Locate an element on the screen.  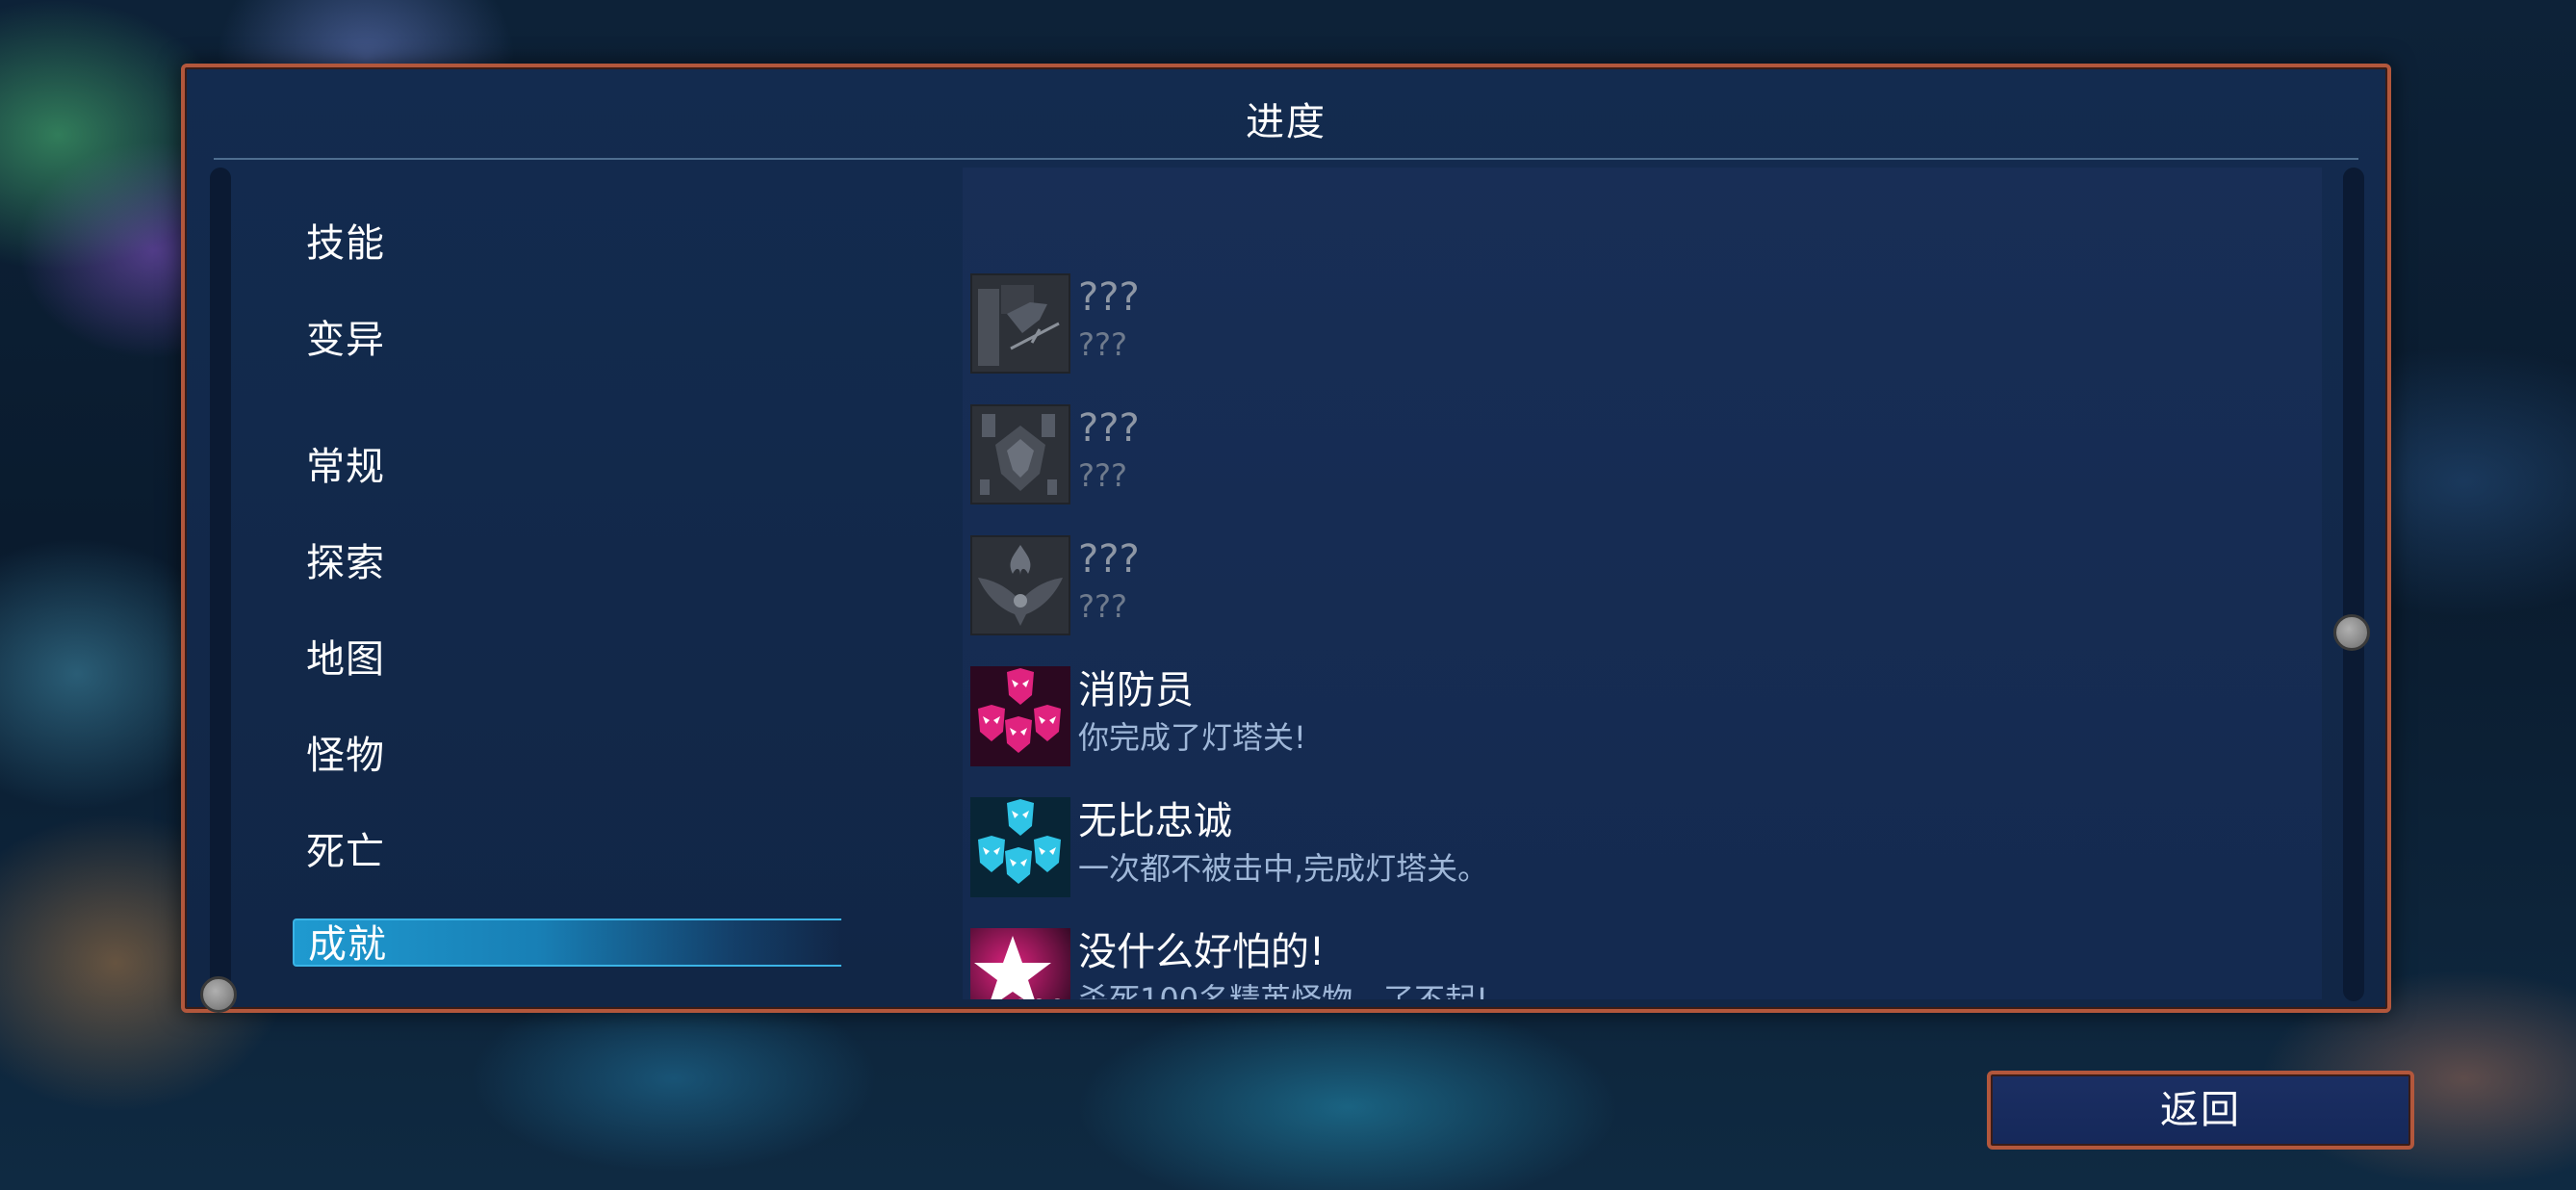
achievement-title: 没什么好怕的! is located at coordinates (1202, 952).